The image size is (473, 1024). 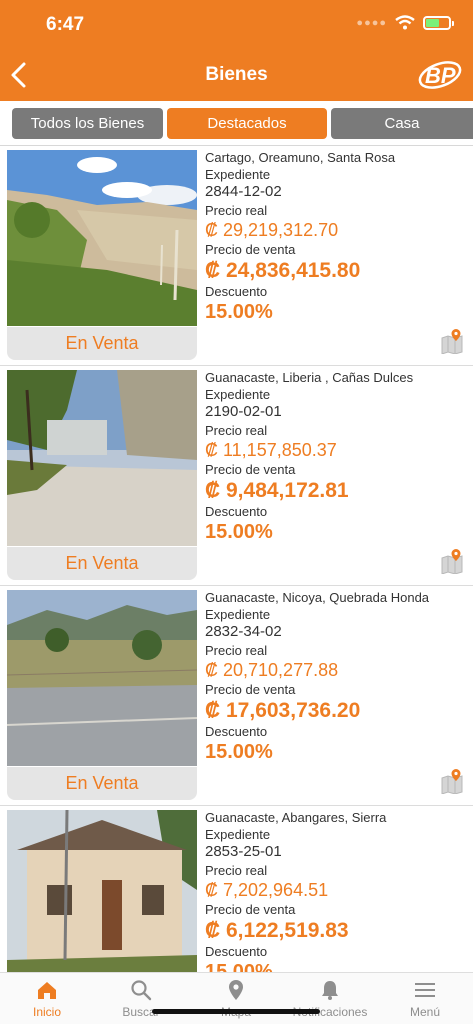 What do you see at coordinates (87, 123) in the screenshot?
I see `tab-todos-los-bienes: Todos los Bienes` at bounding box center [87, 123].